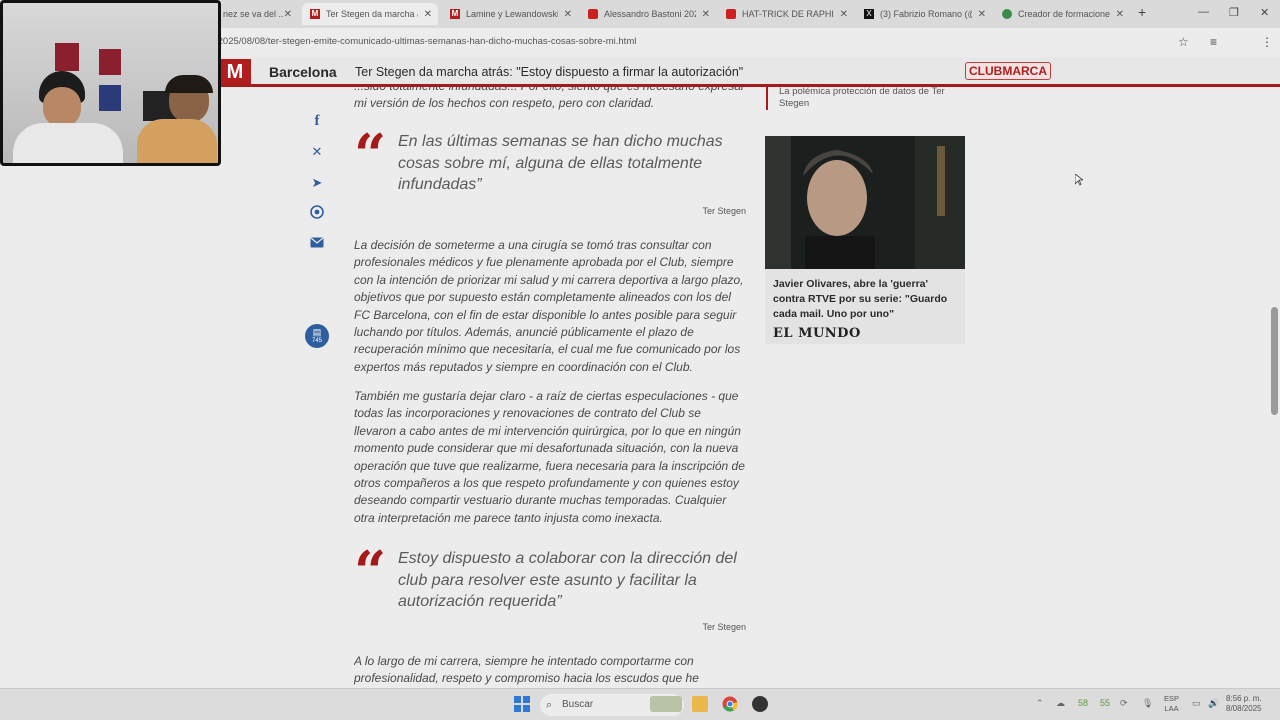  Describe the element at coordinates (317, 154) in the screenshot. I see `x-share-icon: ✕` at that location.